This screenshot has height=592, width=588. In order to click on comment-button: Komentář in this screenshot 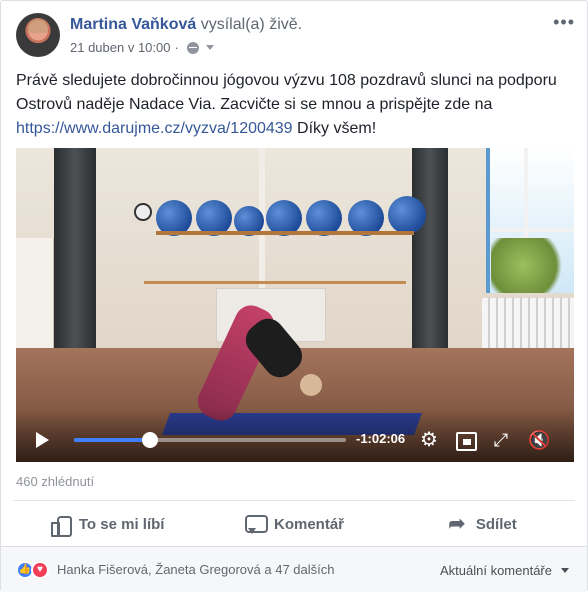, I will do `click(293, 524)`.